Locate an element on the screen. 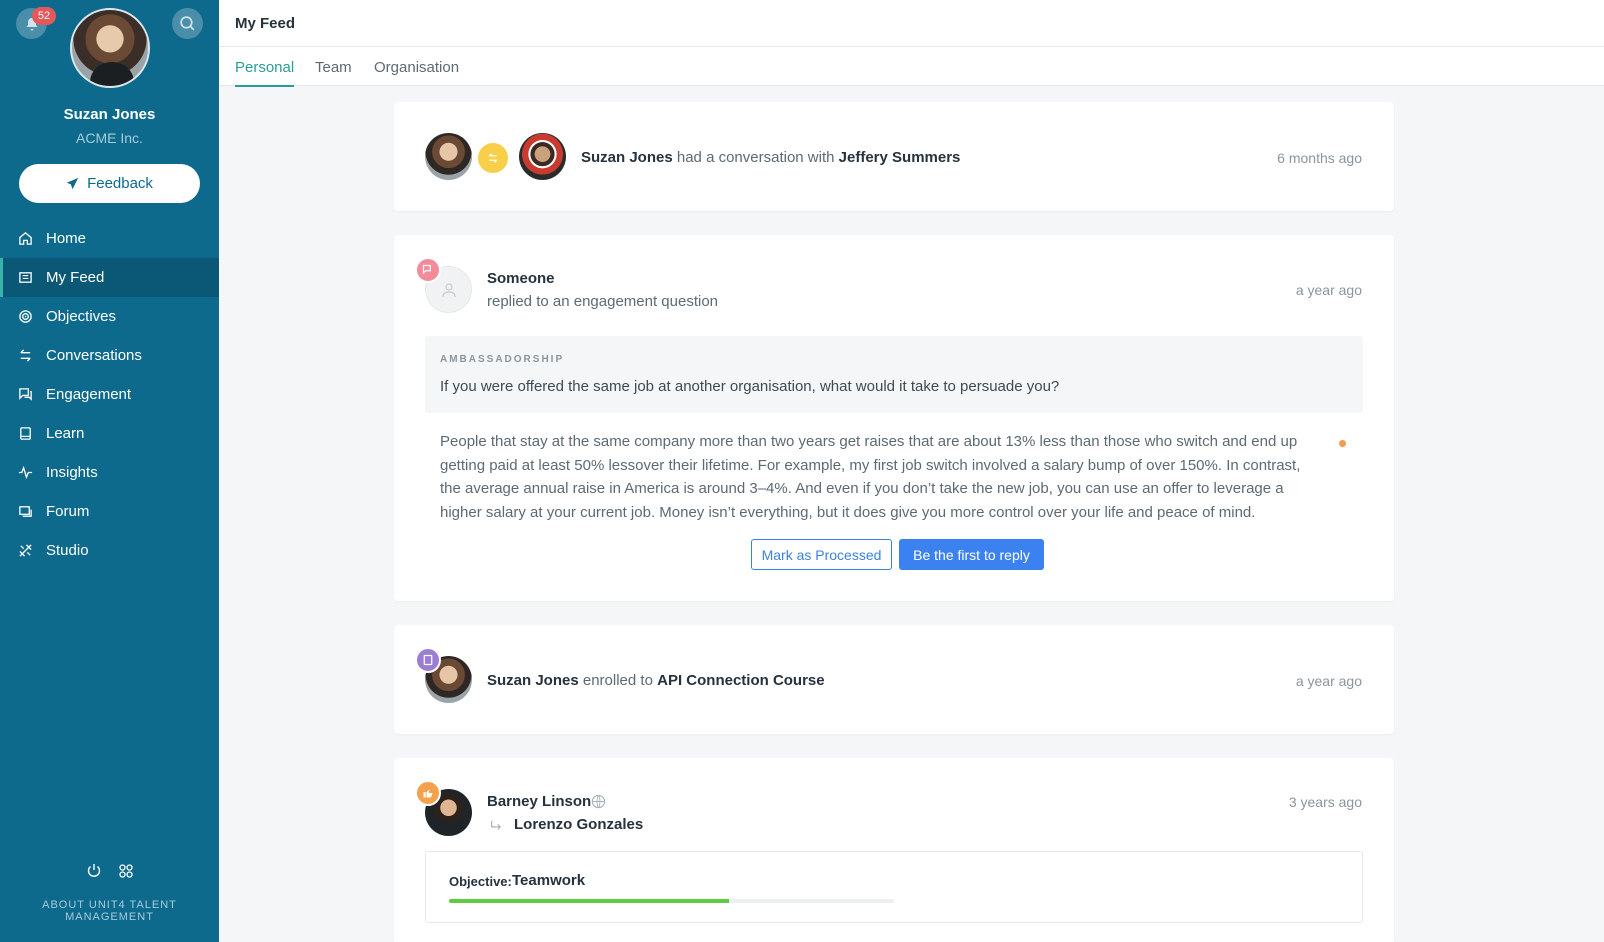  nav-item-learn: Learn is located at coordinates (109, 433).